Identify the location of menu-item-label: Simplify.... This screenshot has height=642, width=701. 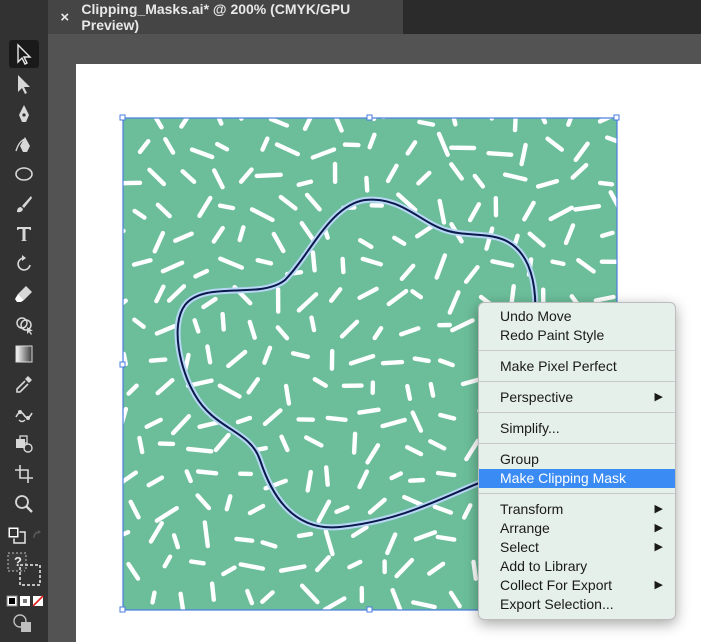
(530, 428).